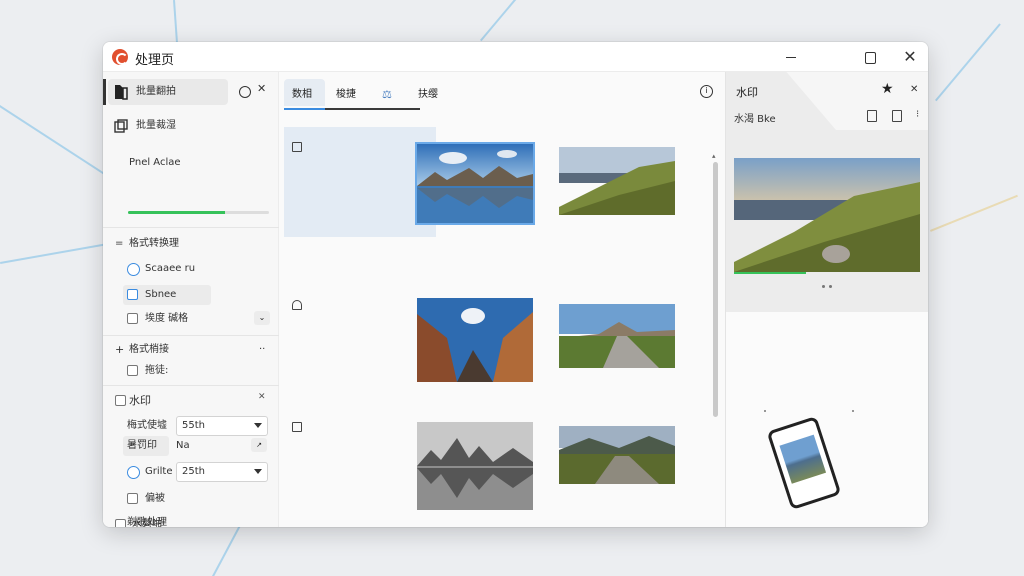  Describe the element at coordinates (156, 91) in the screenshot. I see `sidebar-item-label: 批量翻拍` at that location.